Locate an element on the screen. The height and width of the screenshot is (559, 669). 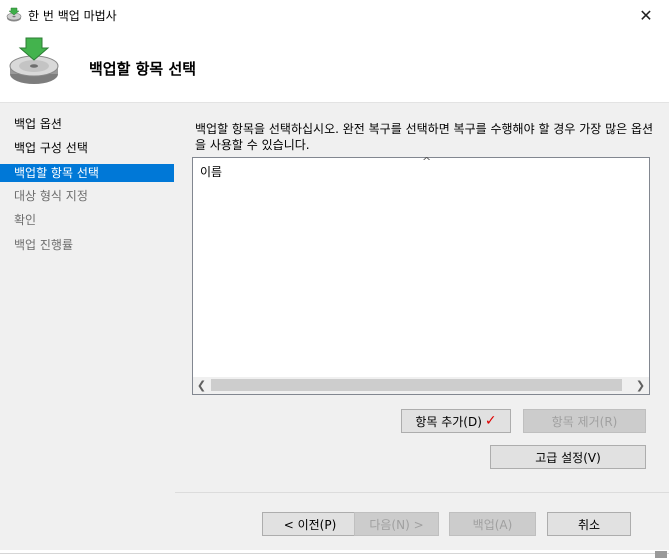
add-items-button: 항목 추가(D) ✓ is located at coordinates (456, 421).